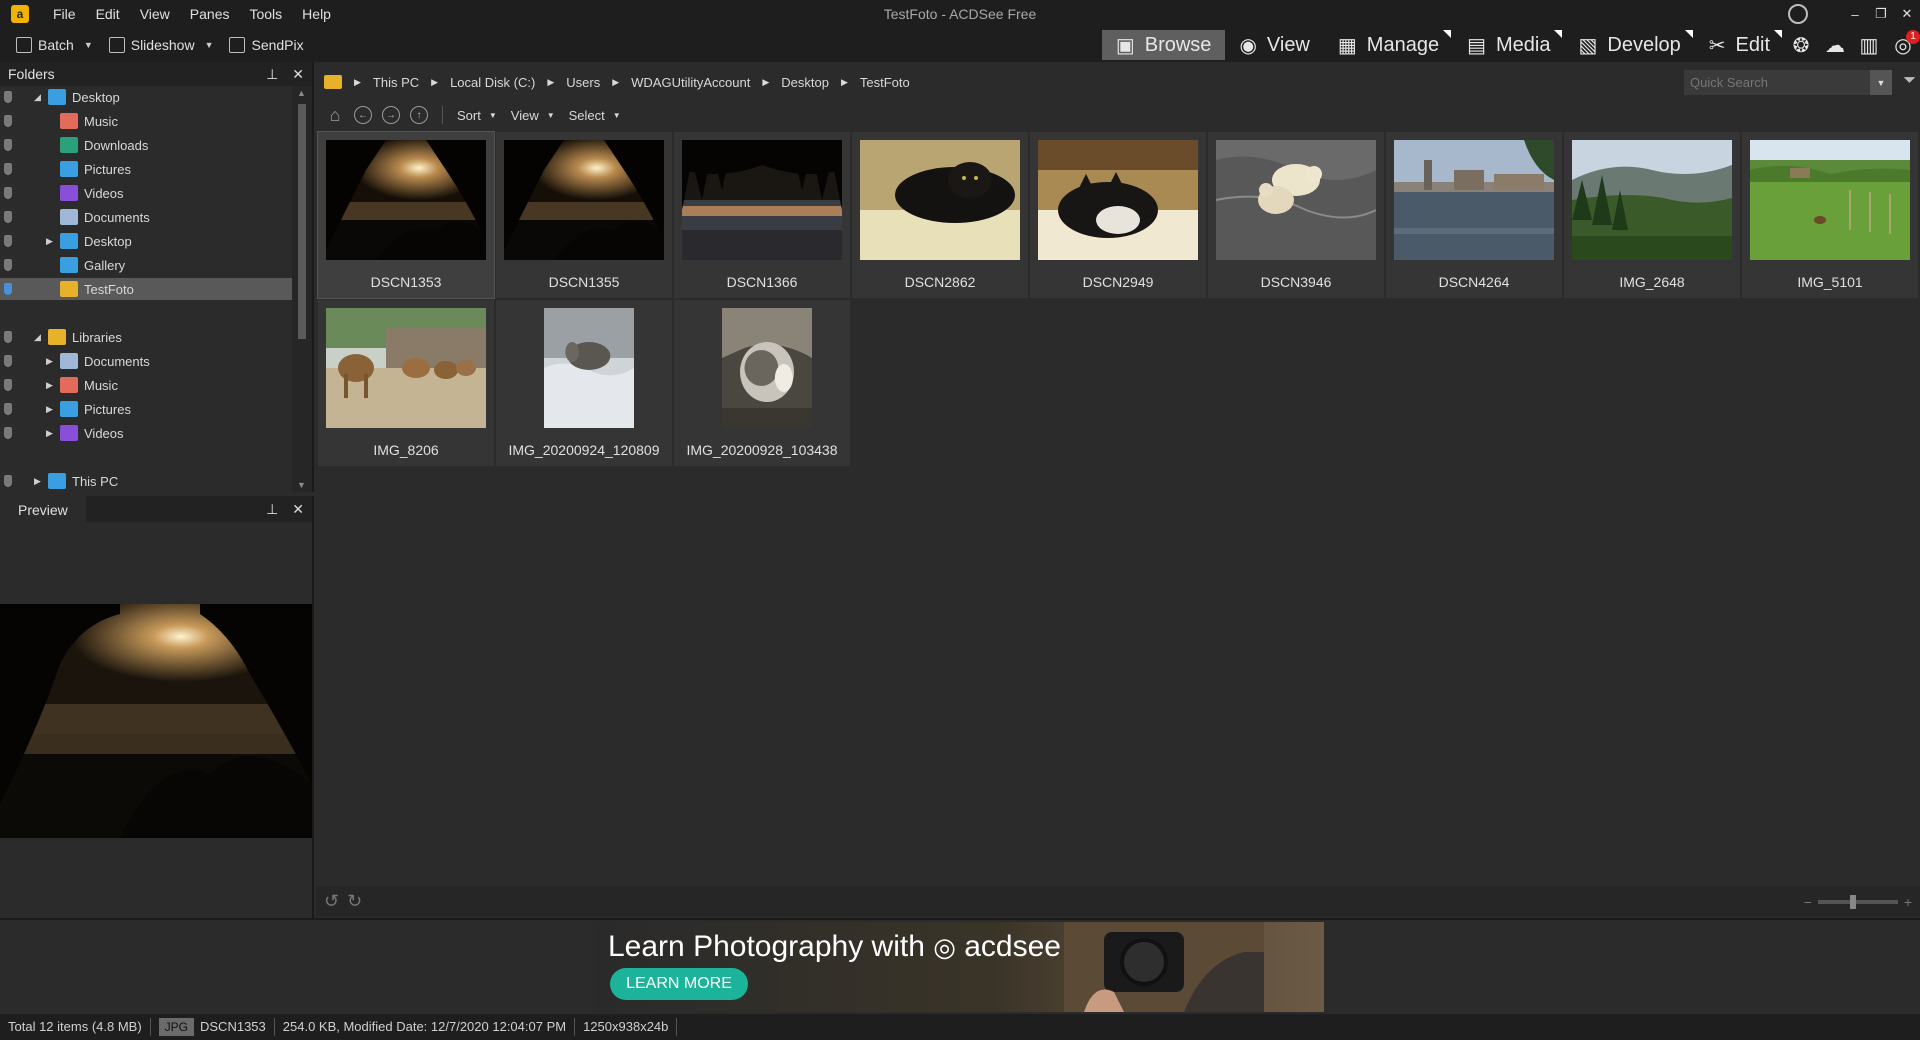  What do you see at coordinates (1163, 45) in the screenshot?
I see `mode-browse: ▣ Browse` at bounding box center [1163, 45].